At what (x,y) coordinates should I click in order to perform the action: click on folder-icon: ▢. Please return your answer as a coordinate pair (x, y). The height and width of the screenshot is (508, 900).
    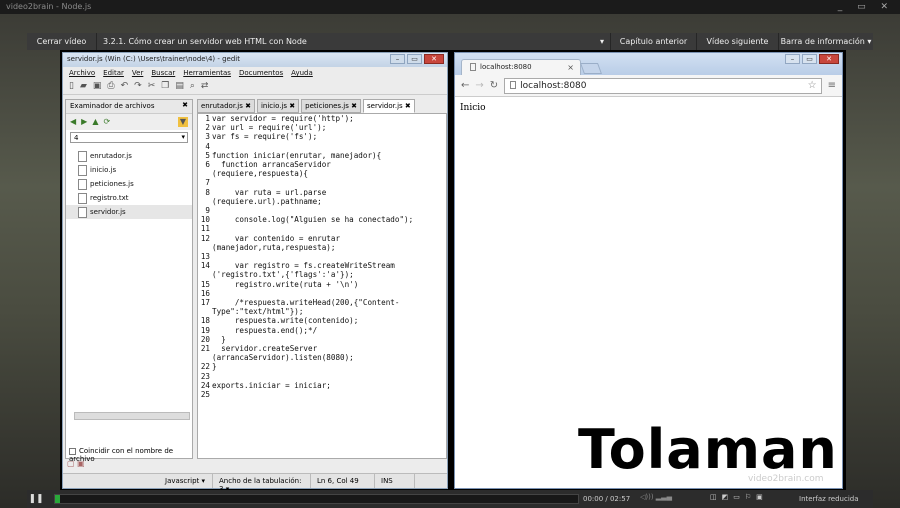
    Looking at the image, I should click on (71, 463).